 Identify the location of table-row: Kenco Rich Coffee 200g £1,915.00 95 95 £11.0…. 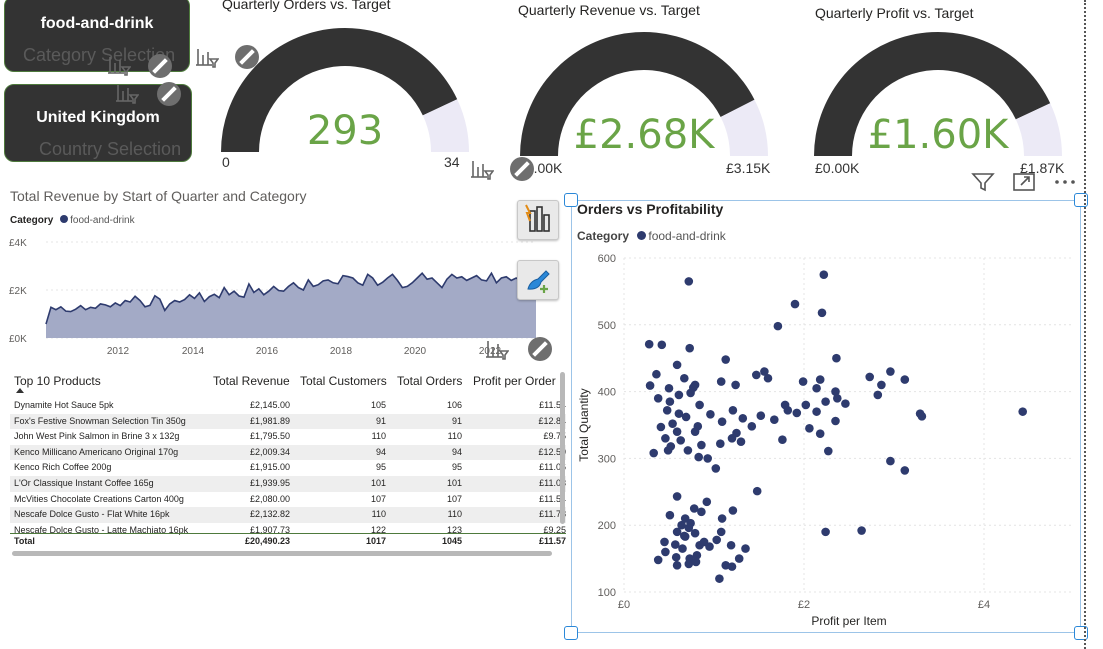
(288, 468).